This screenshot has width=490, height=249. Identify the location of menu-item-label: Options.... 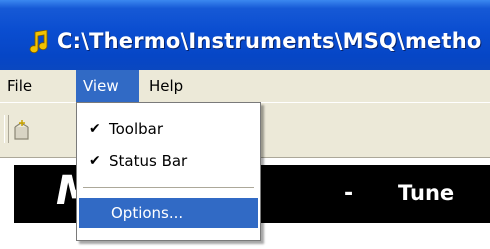
(147, 213).